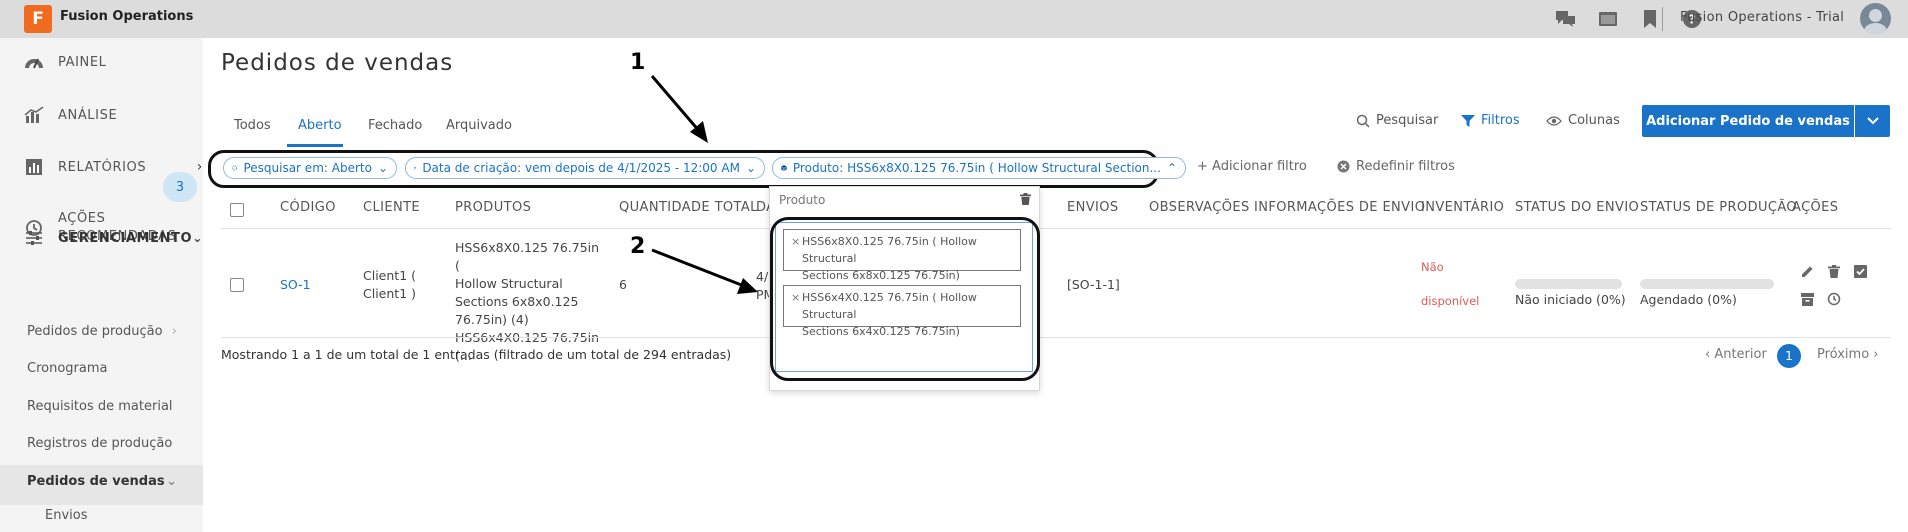 The image size is (1908, 532). Describe the element at coordinates (704, 184) in the screenshot. I see `annotation-arrows` at that location.